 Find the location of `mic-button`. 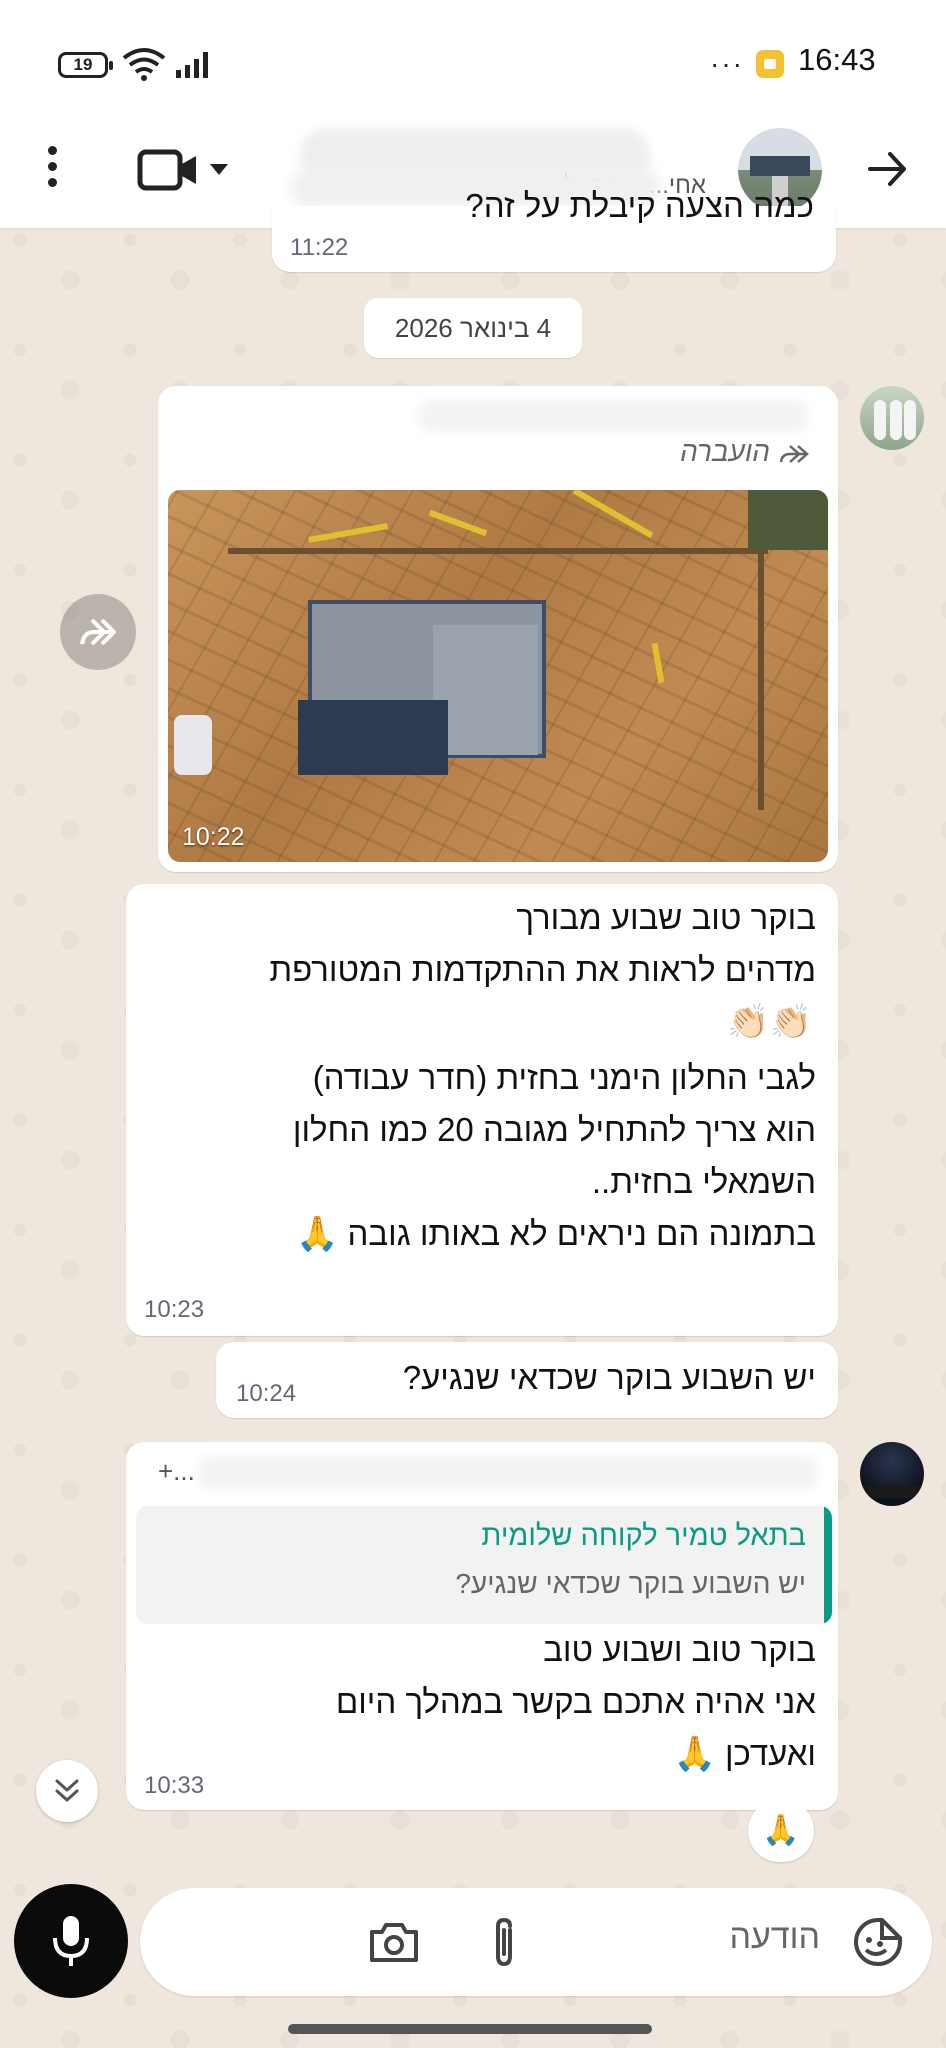

mic-button is located at coordinates (71, 1941).